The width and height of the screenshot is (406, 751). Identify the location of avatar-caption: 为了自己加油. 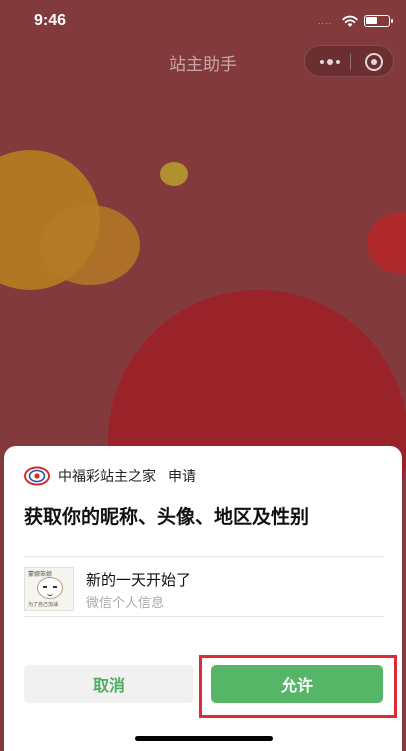
(43, 605).